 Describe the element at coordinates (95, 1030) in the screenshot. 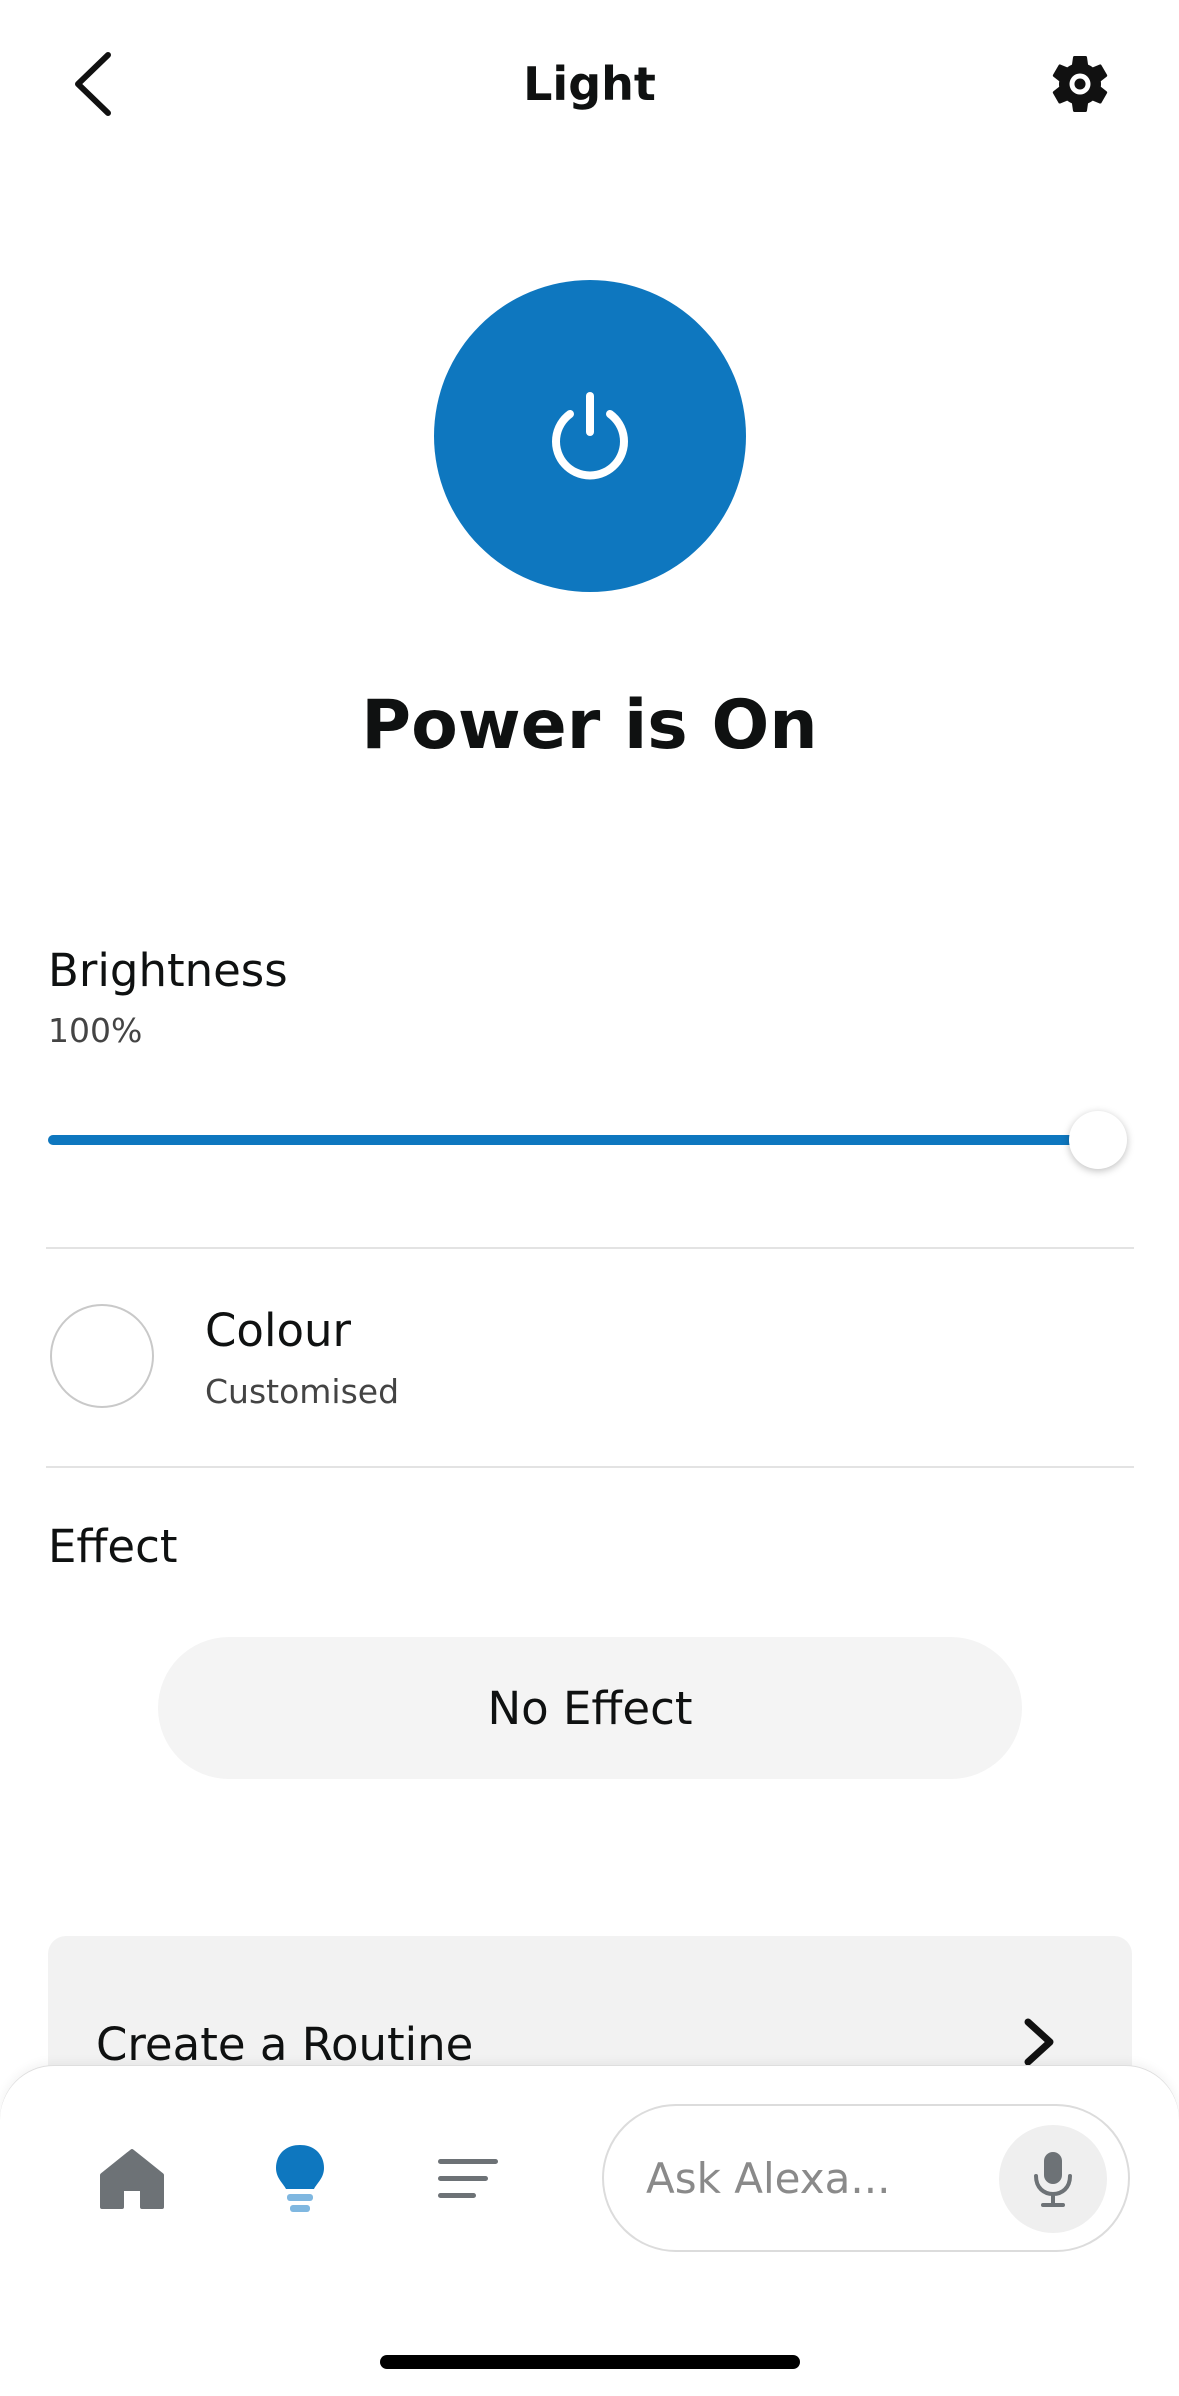

I see `brightness-value: 100%` at that location.